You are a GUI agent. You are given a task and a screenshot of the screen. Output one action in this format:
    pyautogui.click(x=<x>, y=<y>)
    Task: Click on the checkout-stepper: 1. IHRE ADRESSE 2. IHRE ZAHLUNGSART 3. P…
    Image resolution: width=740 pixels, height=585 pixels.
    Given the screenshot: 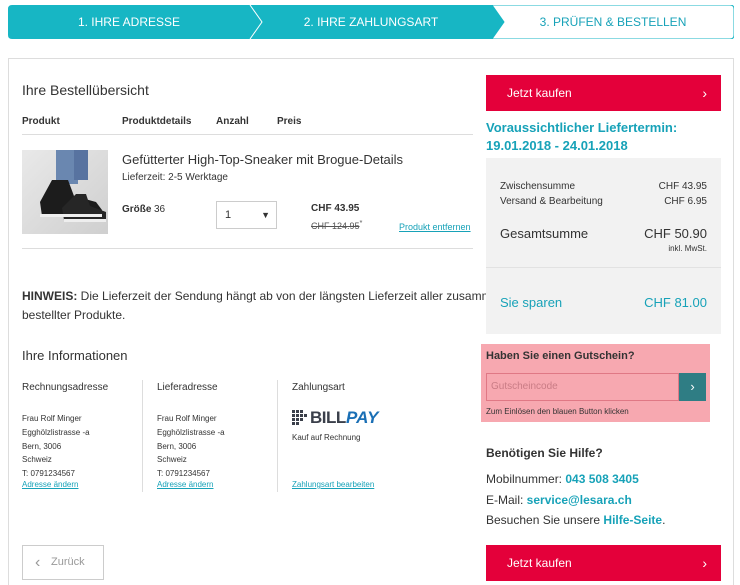 What is the action you would take?
    pyautogui.click(x=371, y=22)
    